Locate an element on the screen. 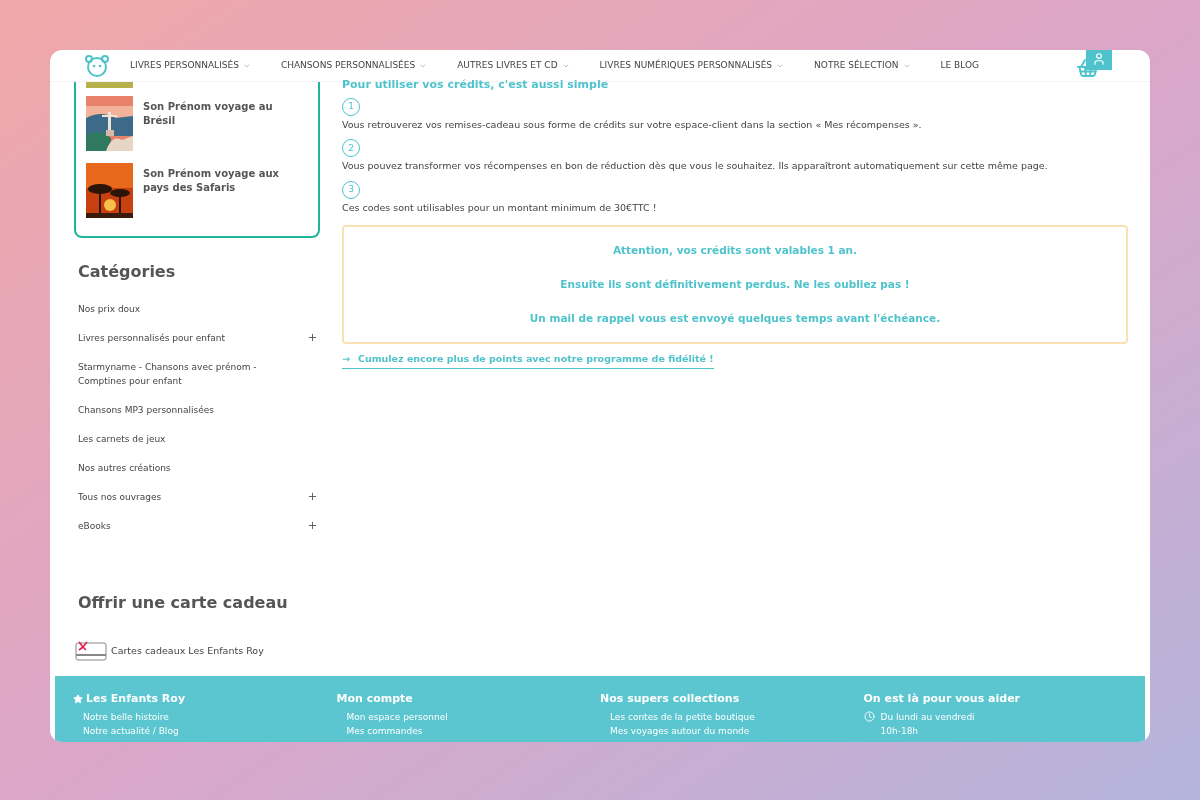  category-link: Nos autres créations is located at coordinates (178, 468).